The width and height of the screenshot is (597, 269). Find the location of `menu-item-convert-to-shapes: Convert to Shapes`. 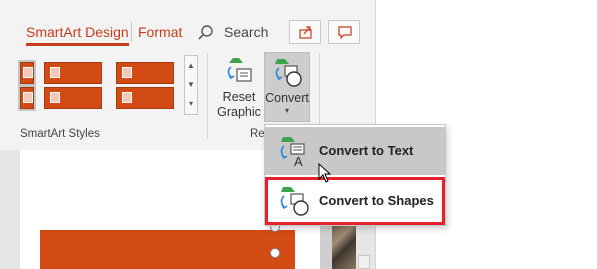

menu-item-convert-to-shapes: Convert to Shapes is located at coordinates (355, 201).